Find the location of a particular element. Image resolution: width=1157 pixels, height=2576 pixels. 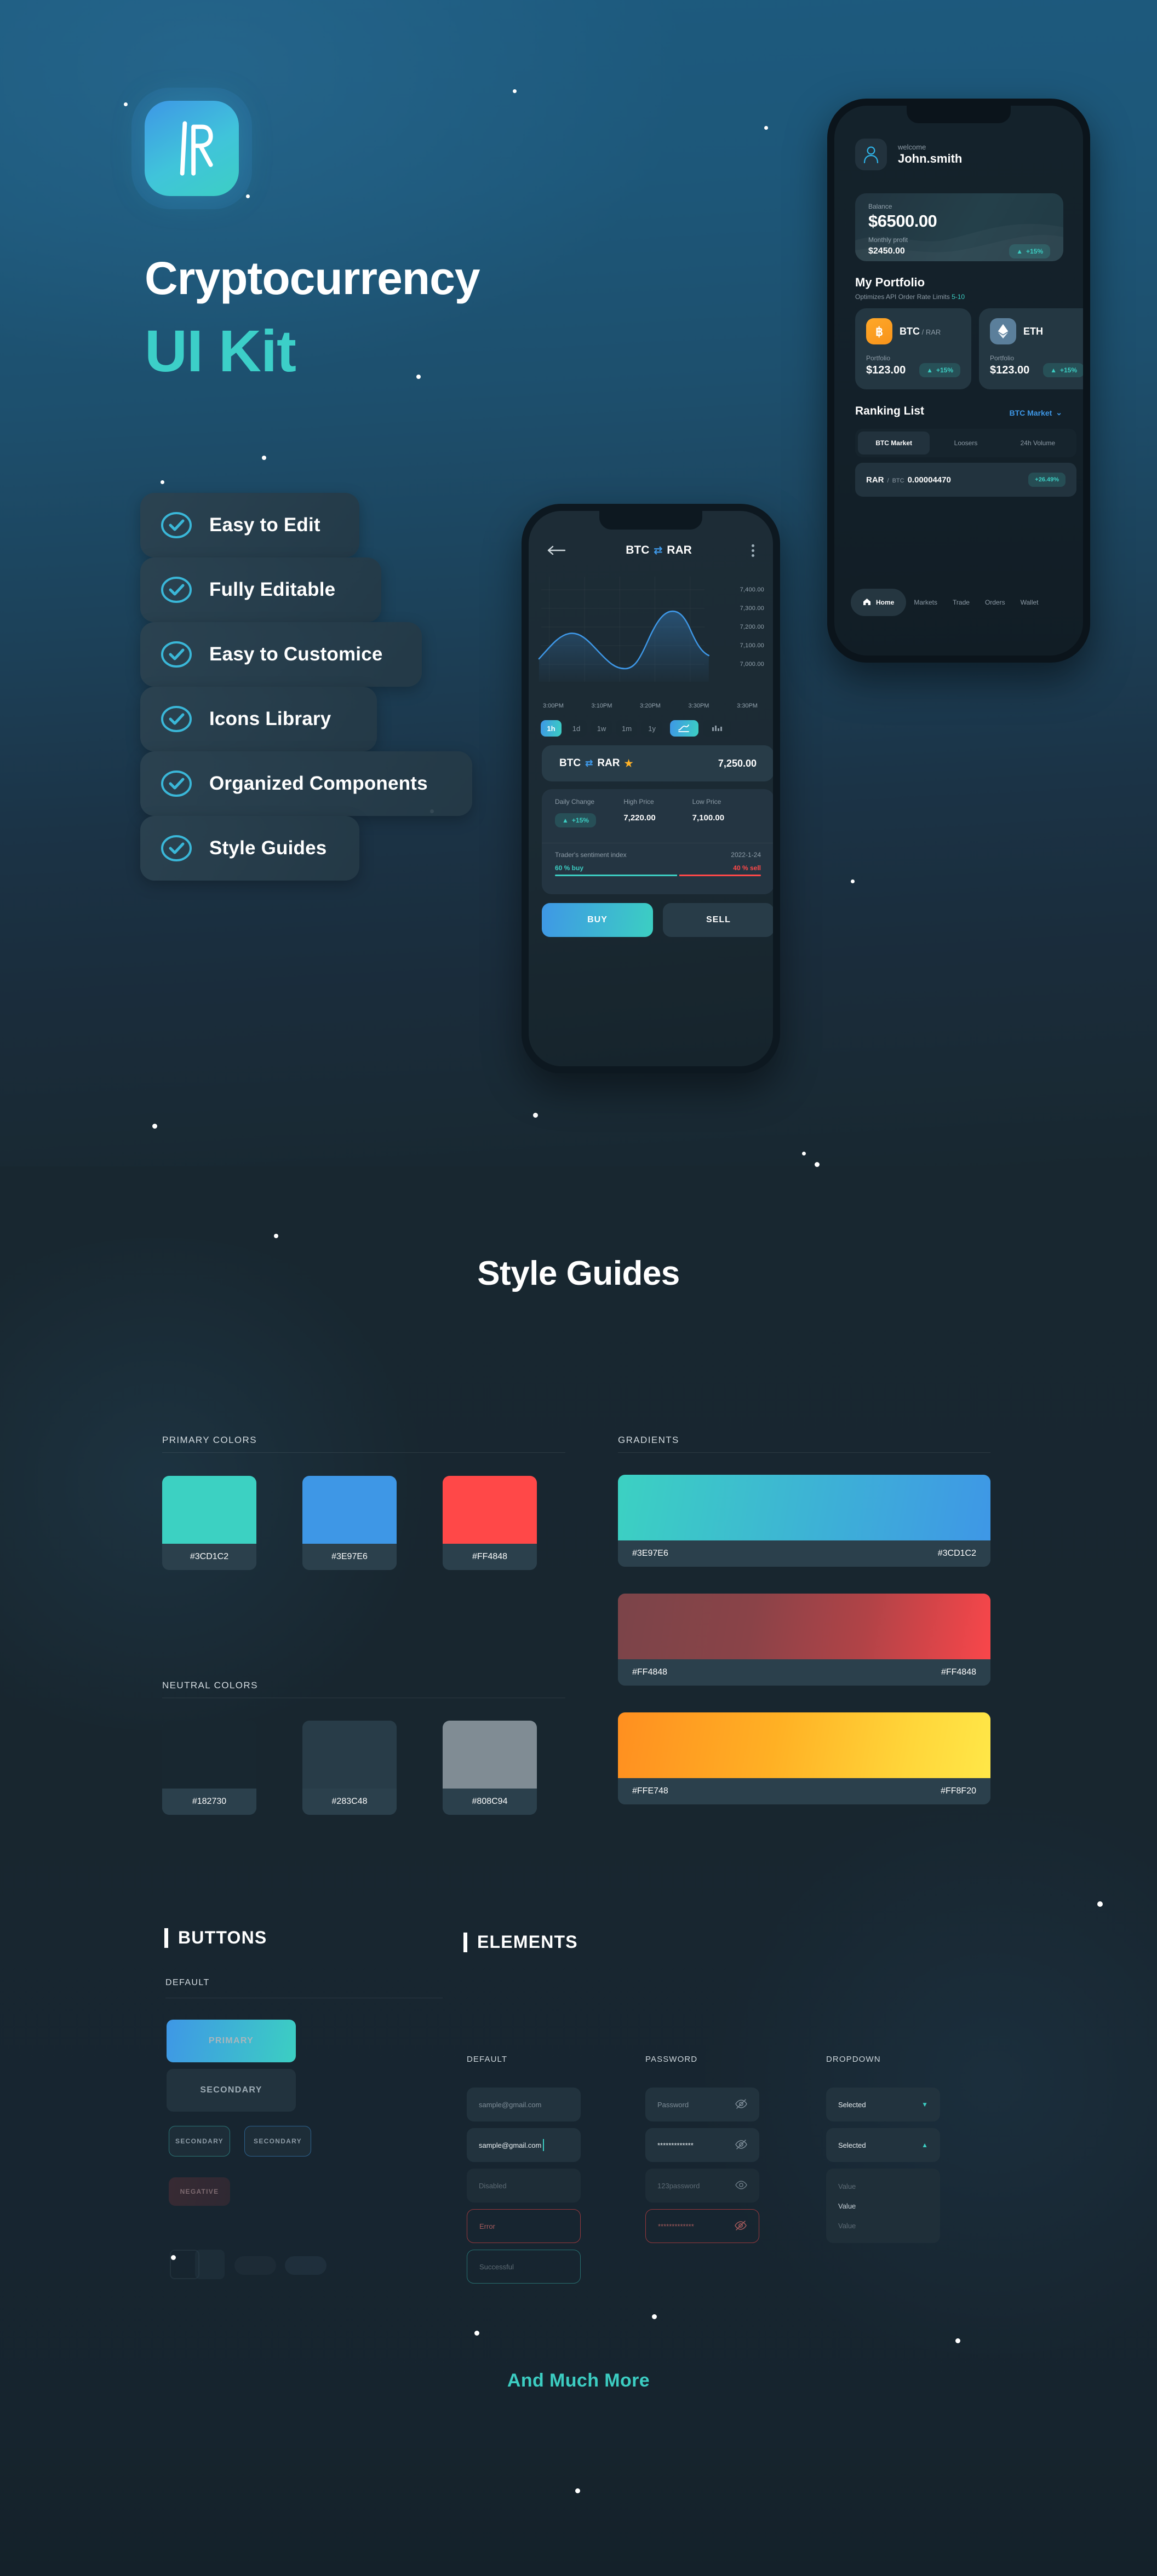

chart-x-label: 3:00PM is located at coordinates (554, 706).